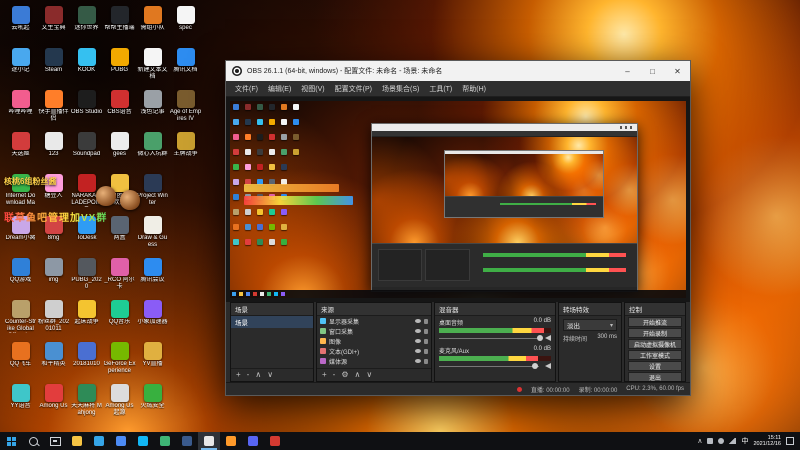  I want to click on desktop-icon: Steam, so click(53, 67).